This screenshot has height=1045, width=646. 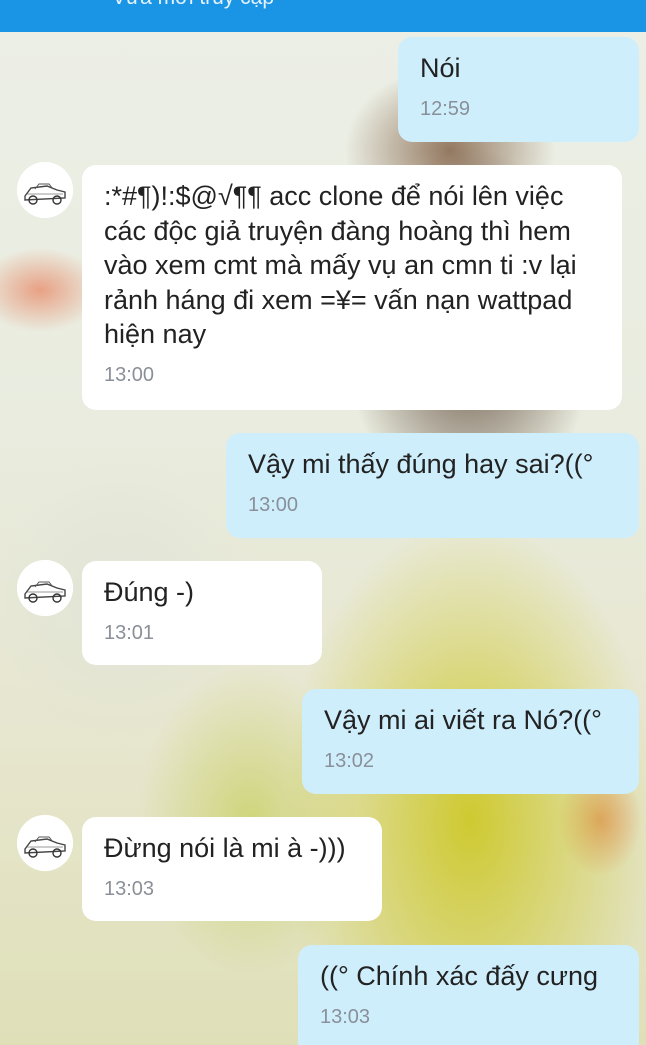 I want to click on message-bubble-outgoing: Vậy mi ai viết ra Nó?((° 13:02, so click(x=470, y=741).